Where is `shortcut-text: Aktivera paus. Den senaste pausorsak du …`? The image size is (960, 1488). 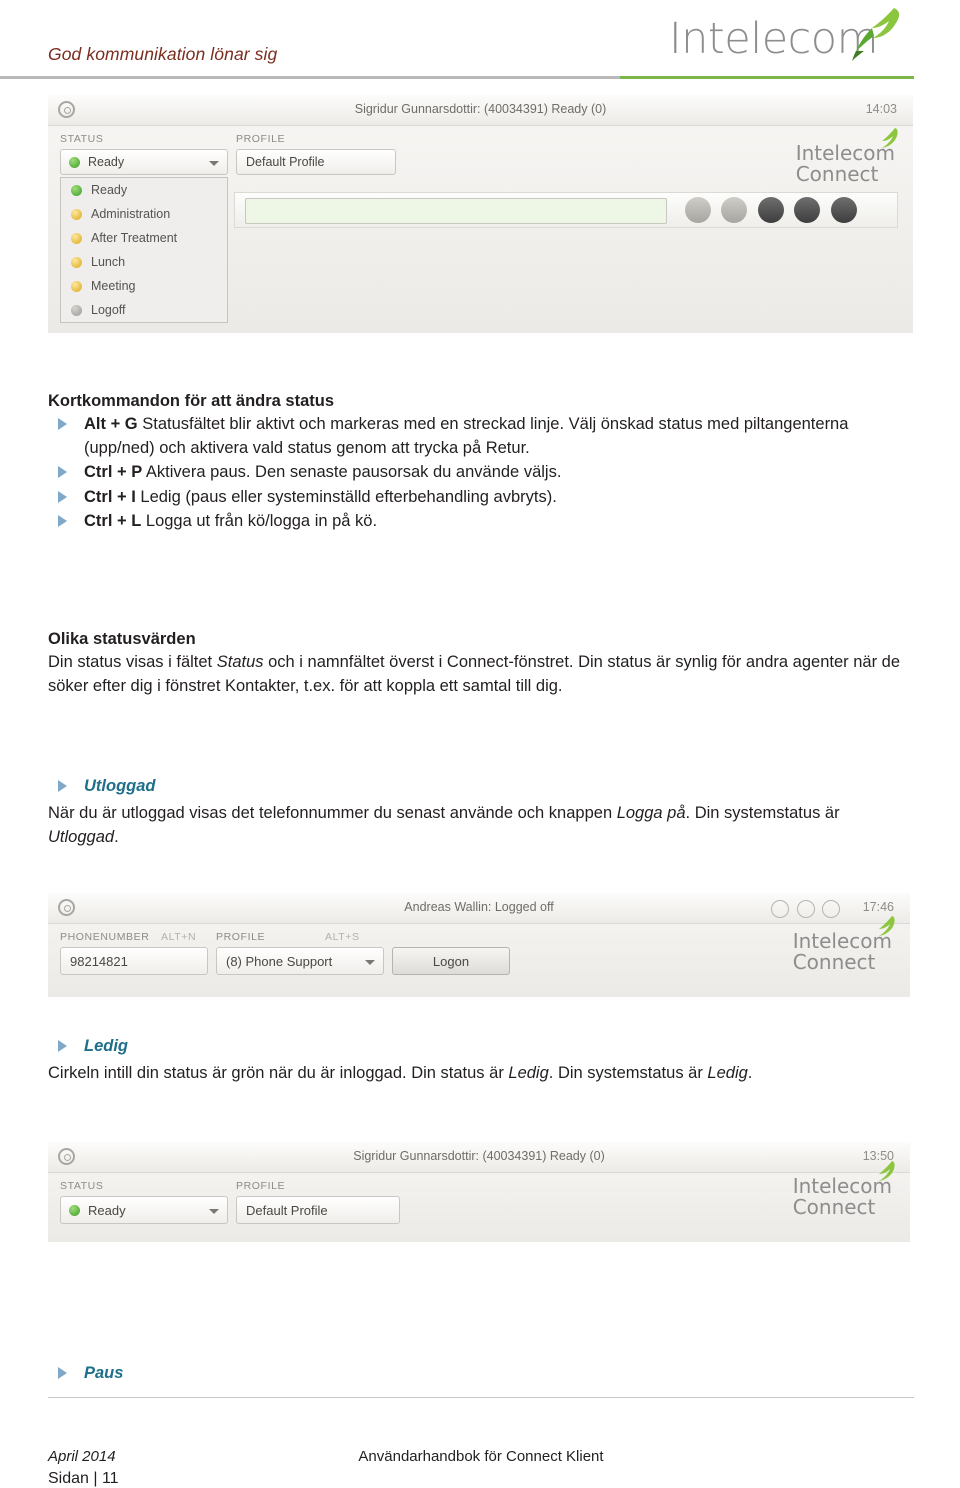
shortcut-text: Aktivera paus. Den senaste pausorsak du … is located at coordinates (352, 472).